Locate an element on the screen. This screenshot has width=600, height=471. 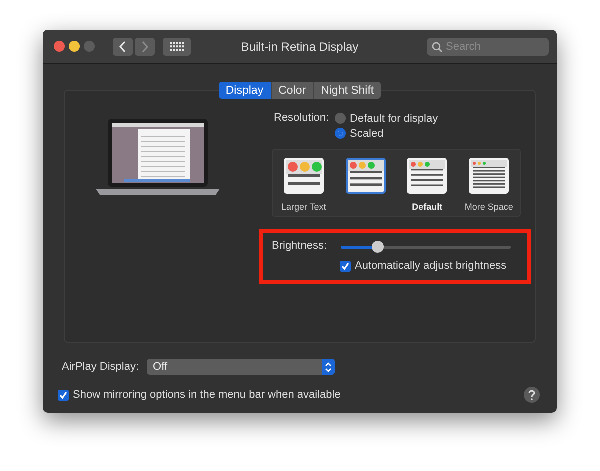
dropdown-arrows-icon is located at coordinates (329, 367).